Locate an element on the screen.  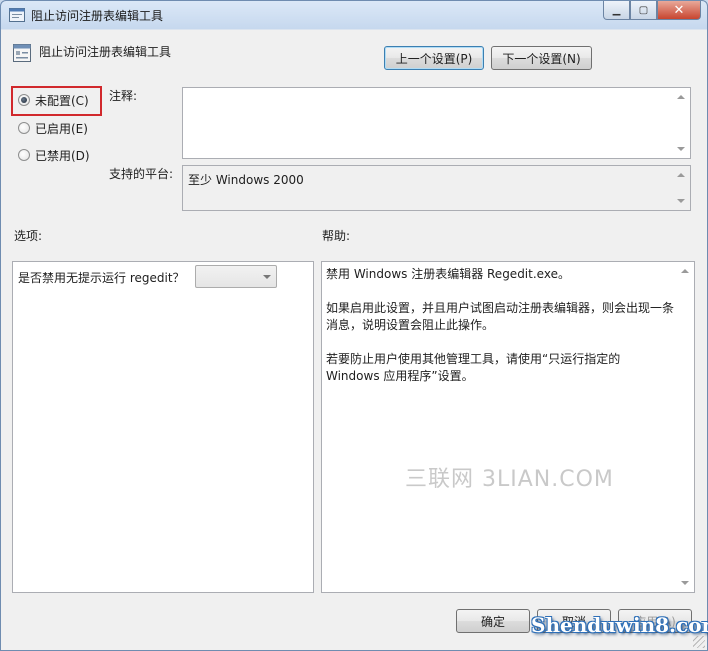
previous-setting-button: 上一个设置(P) is located at coordinates (434, 58).